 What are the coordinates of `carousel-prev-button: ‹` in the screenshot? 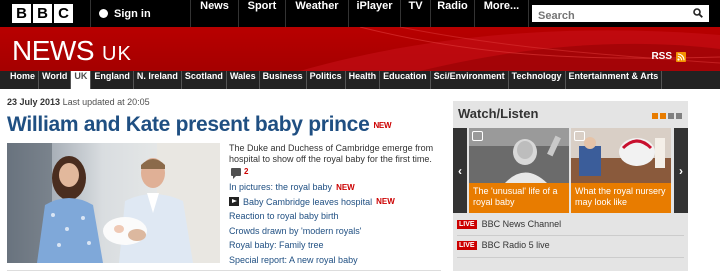 It's located at (460, 170).